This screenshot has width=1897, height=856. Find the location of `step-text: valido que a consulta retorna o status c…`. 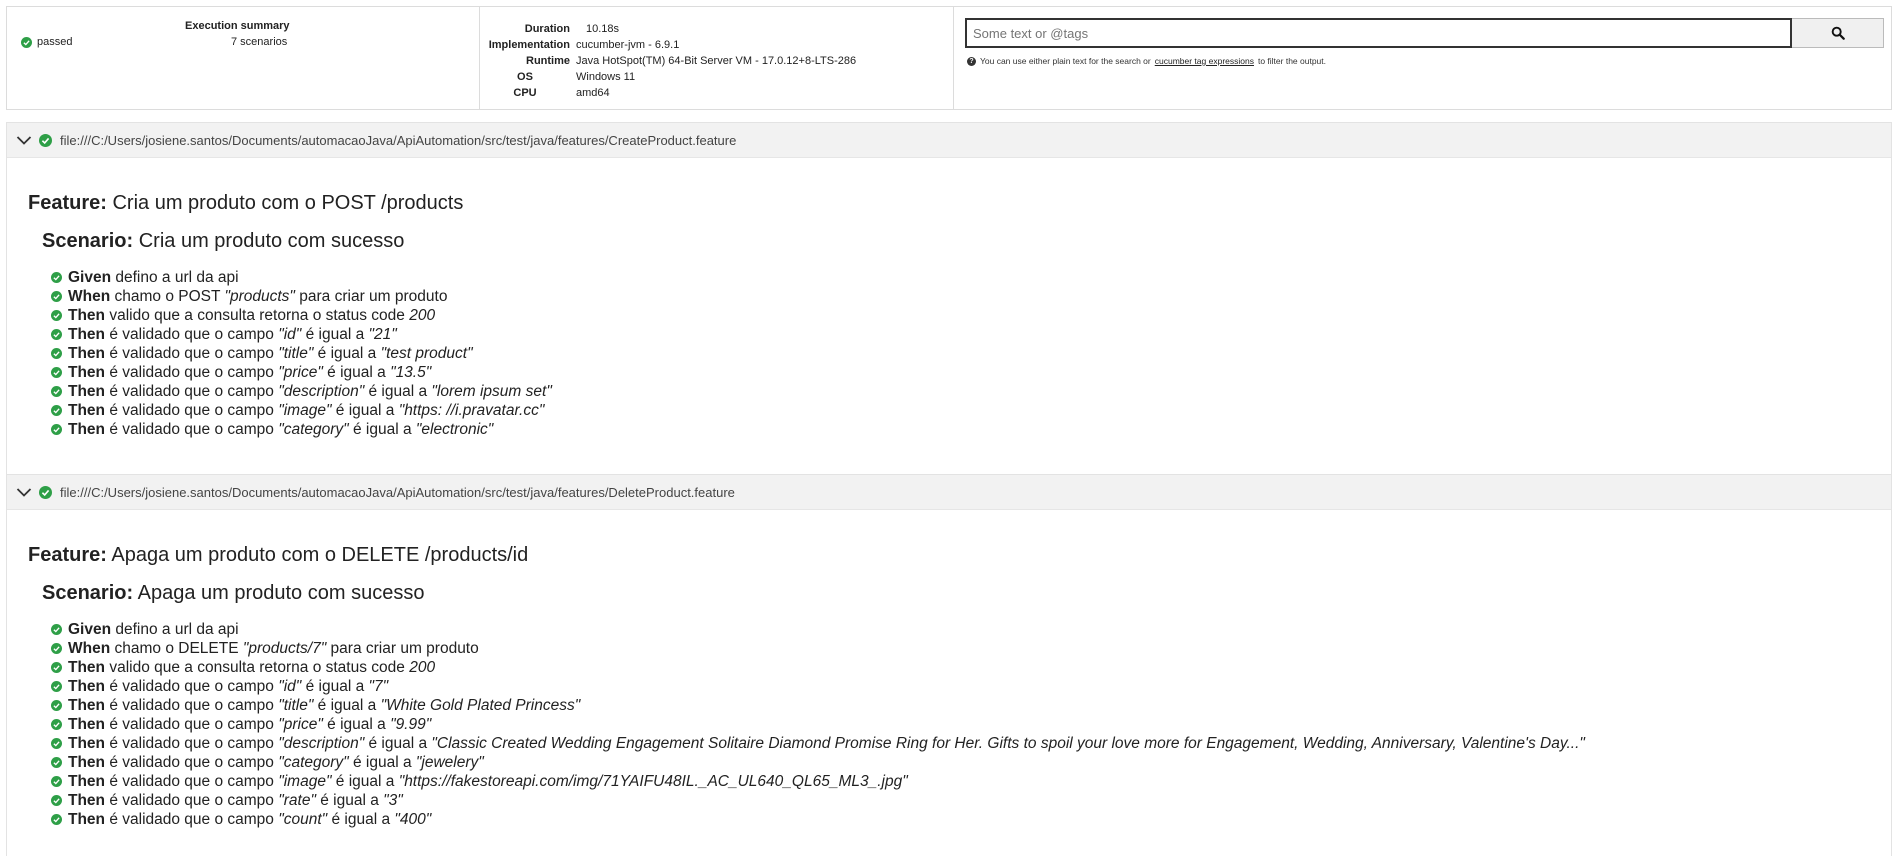

step-text: valido que a consulta retorna o status c… is located at coordinates (257, 667).